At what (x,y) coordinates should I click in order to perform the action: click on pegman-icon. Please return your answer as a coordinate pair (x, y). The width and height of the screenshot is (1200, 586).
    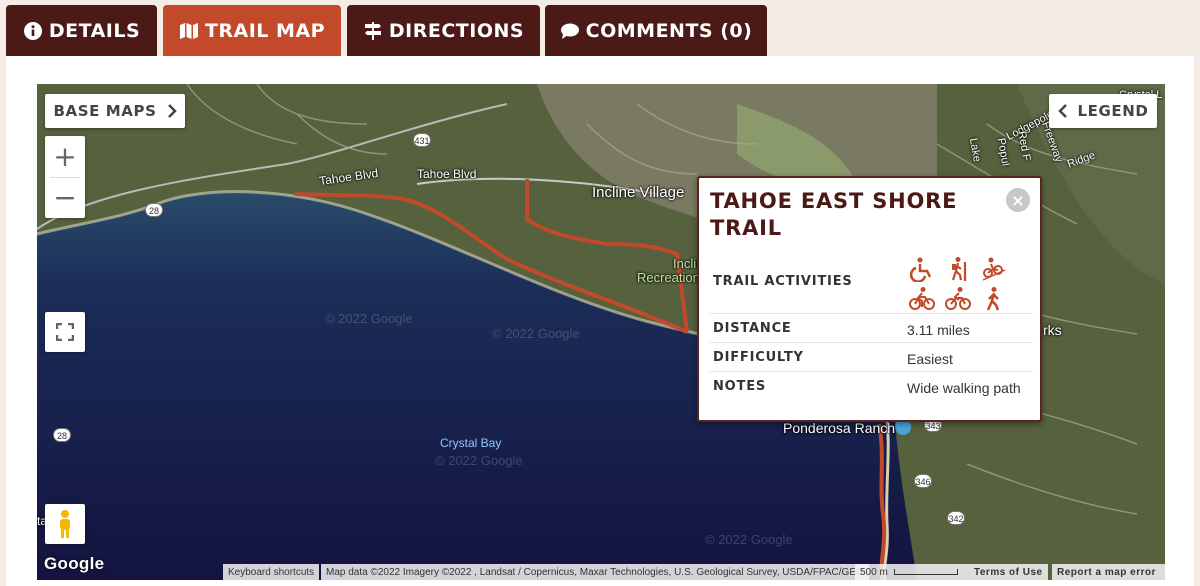
    Looking at the image, I should click on (65, 524).